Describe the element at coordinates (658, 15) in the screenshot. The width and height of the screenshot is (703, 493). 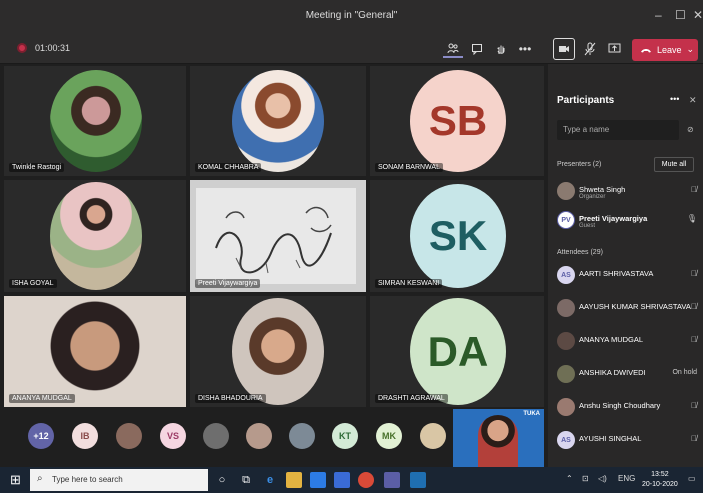
I see `minimize-button: –` at that location.